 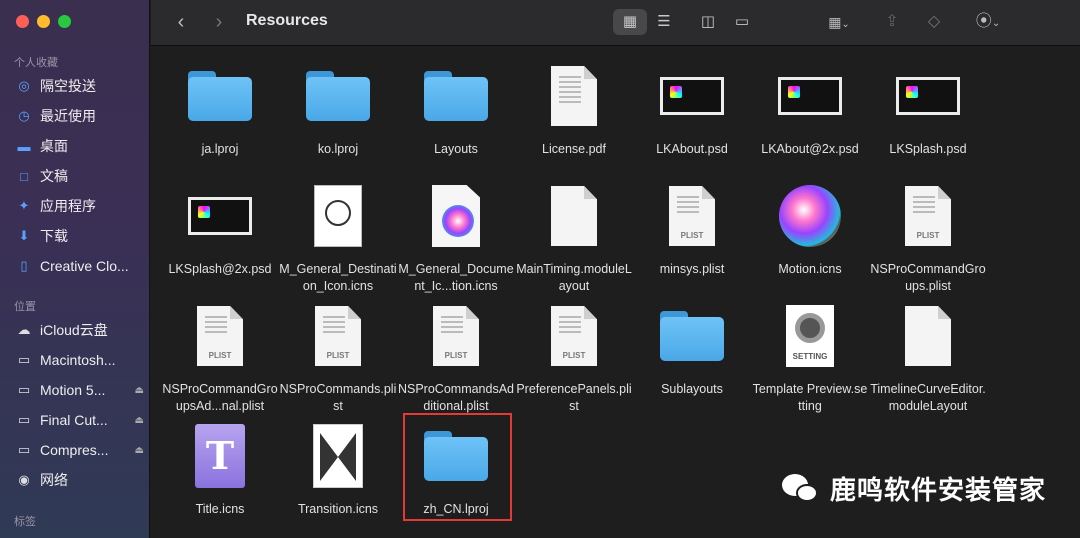 I want to click on gallery-view-icon: ▭, so click(x=742, y=22).